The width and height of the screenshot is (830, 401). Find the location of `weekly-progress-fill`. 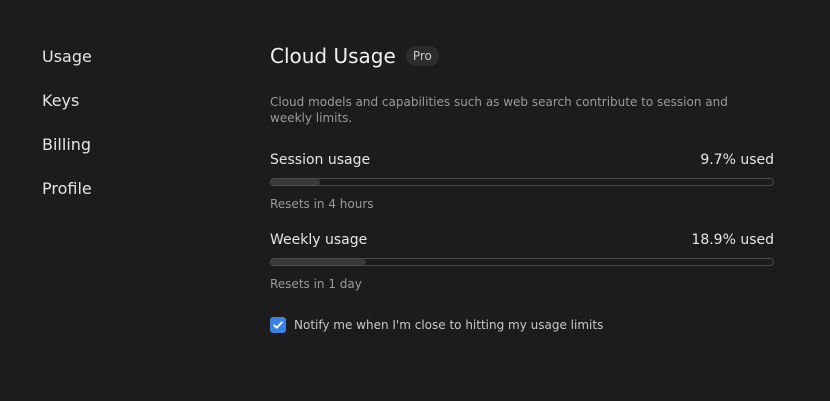

weekly-progress-fill is located at coordinates (318, 262).